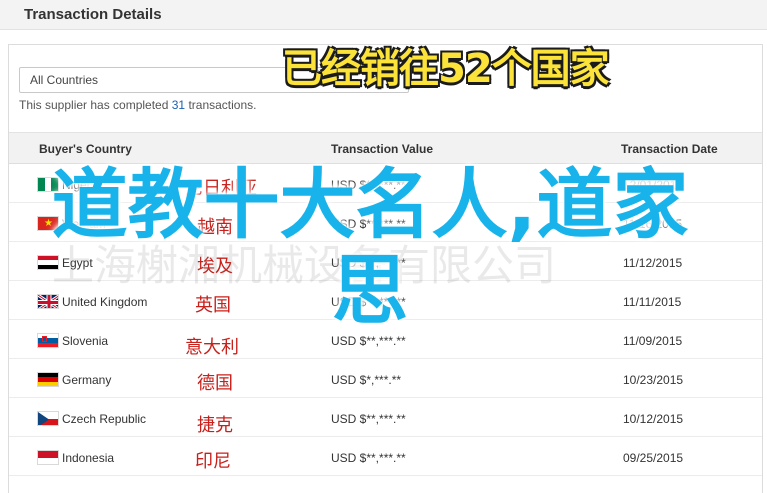 Image resolution: width=767 pixels, height=493 pixels. What do you see at coordinates (653, 419) in the screenshot?
I see `row-date: 10/12/2015` at bounding box center [653, 419].